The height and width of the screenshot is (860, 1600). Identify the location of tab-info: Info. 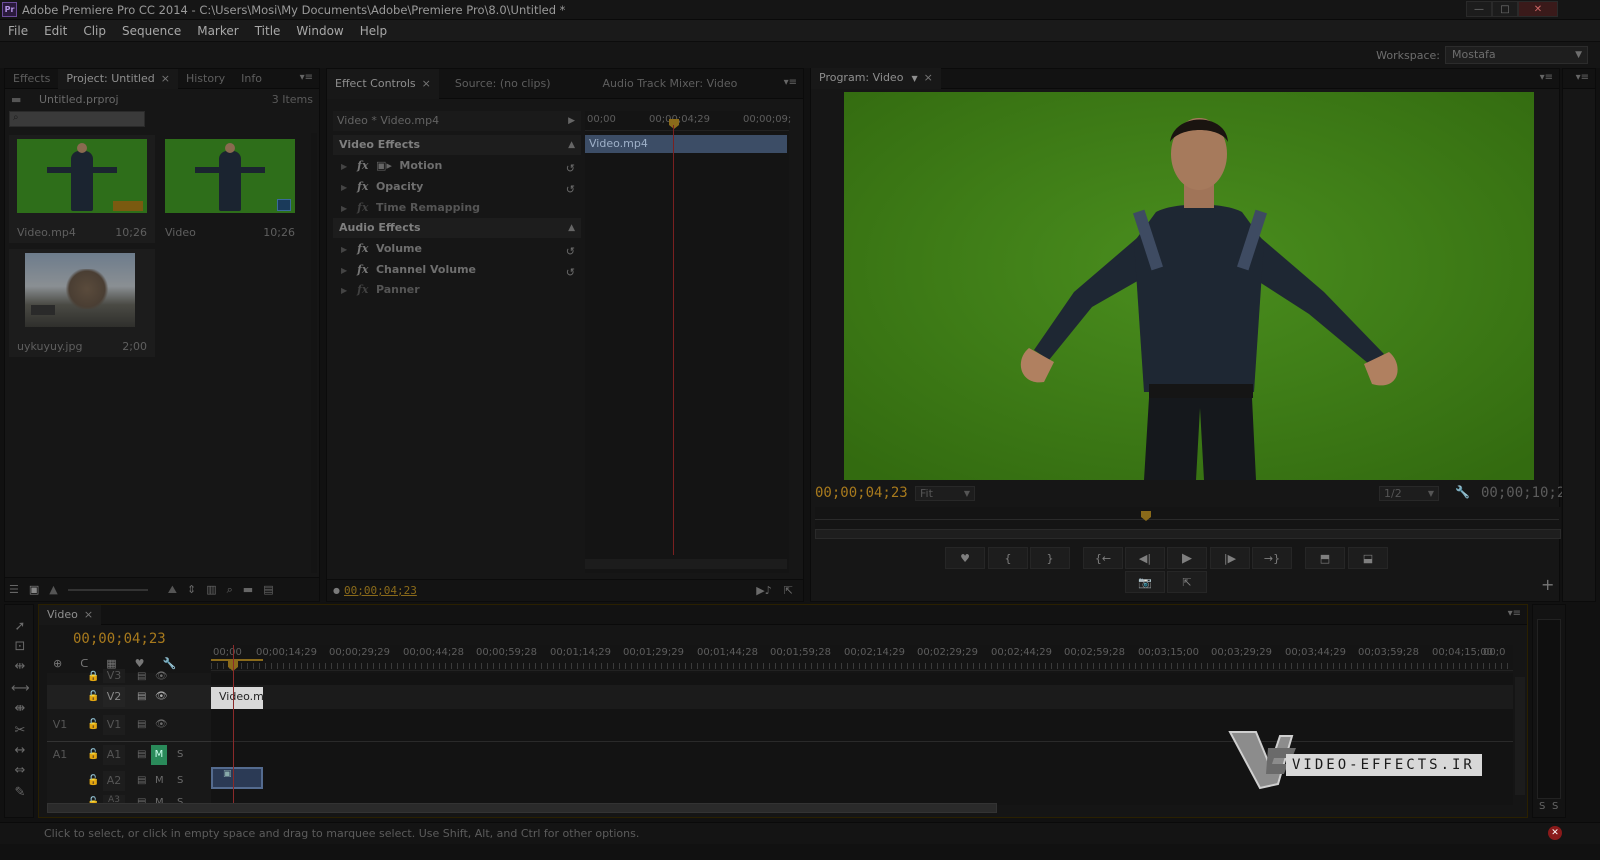
(251, 79).